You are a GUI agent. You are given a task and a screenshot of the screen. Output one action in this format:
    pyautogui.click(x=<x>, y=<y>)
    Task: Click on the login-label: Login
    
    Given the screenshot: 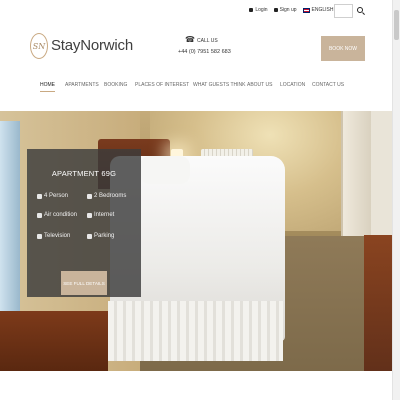 What is the action you would take?
    pyautogui.click(x=261, y=10)
    